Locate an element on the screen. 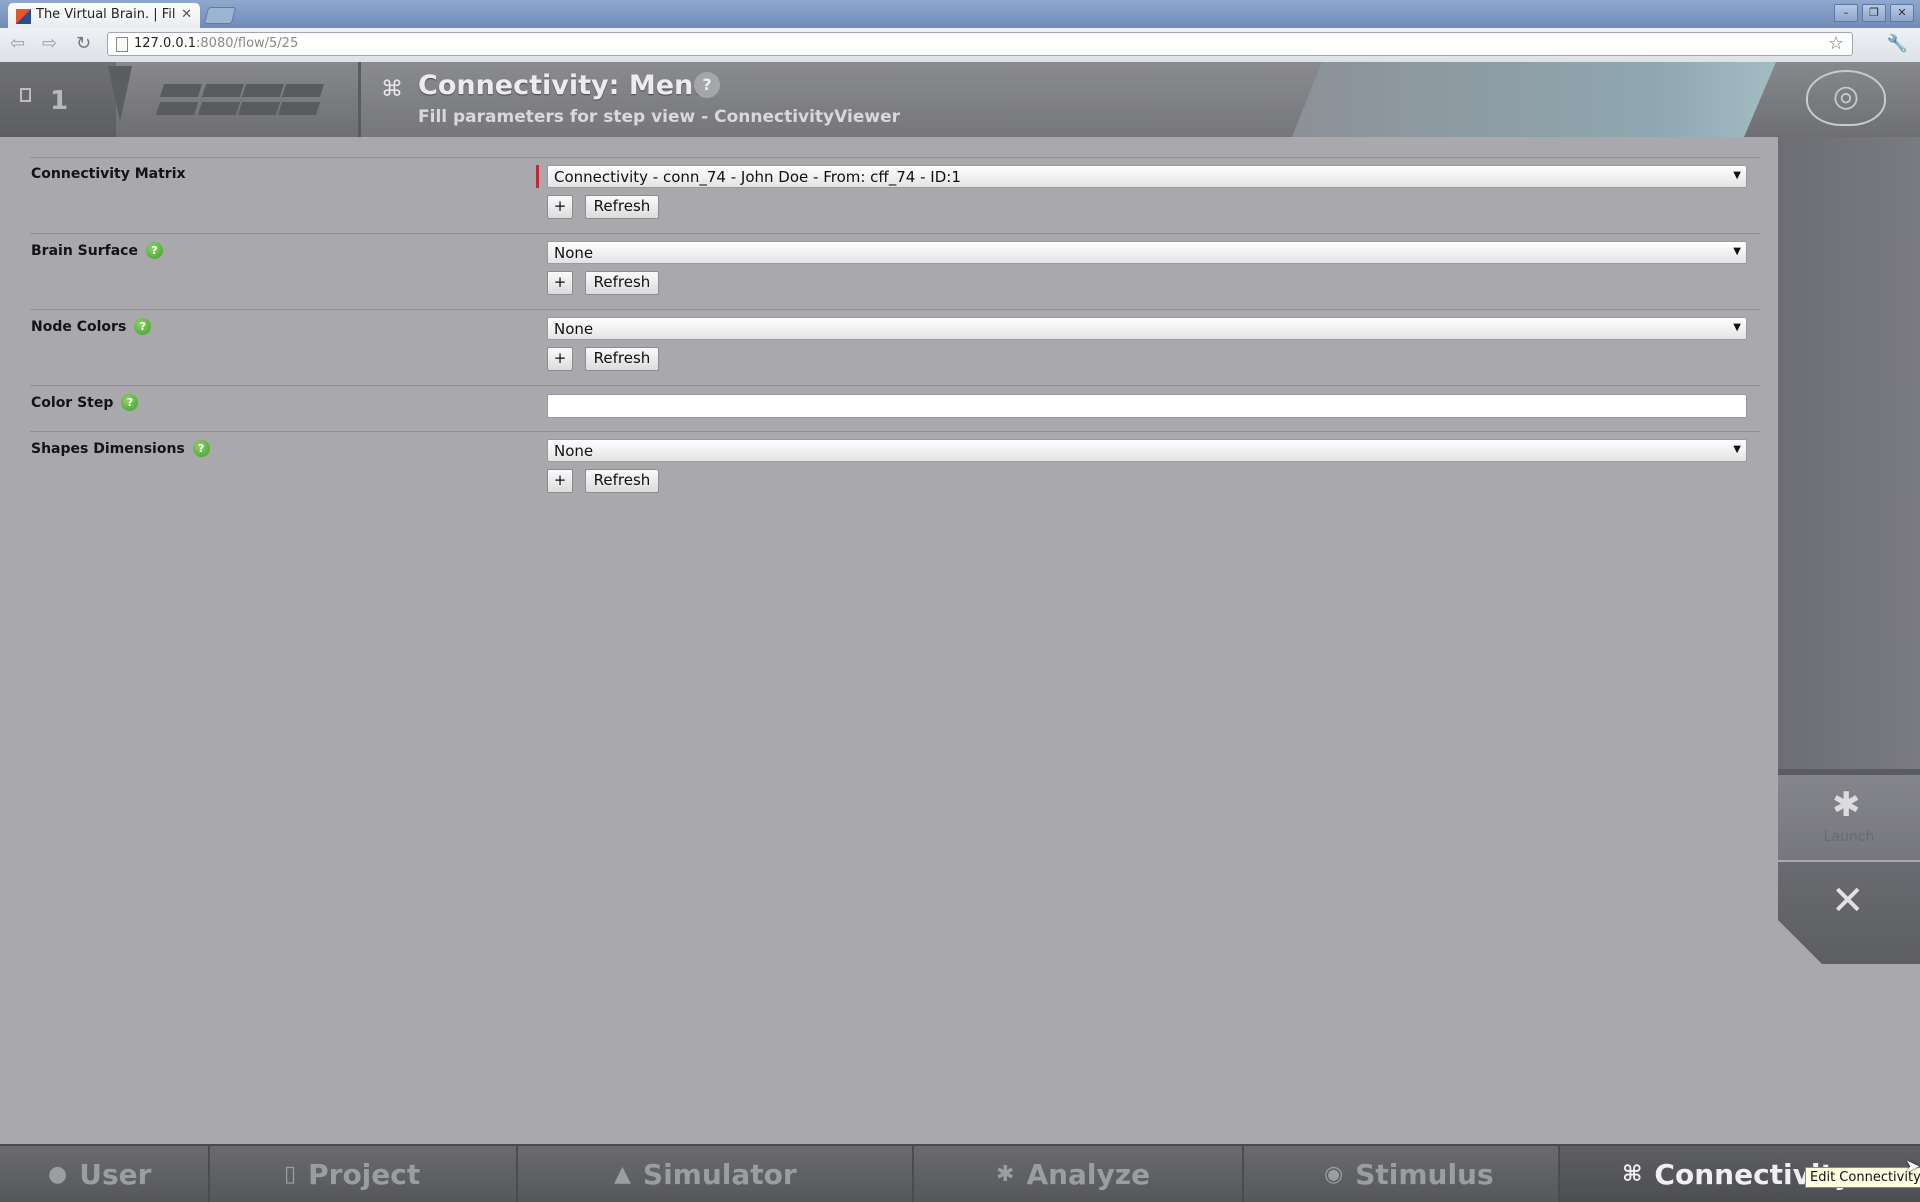 The image size is (1920, 1202). project-dropdown-arrow-icon is located at coordinates (120, 94).